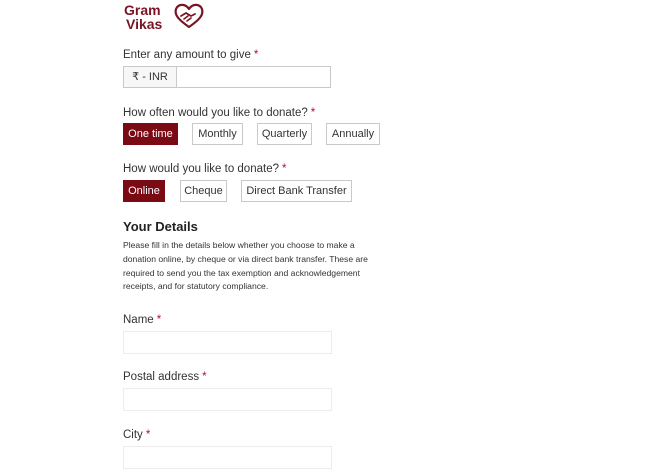 This screenshot has height=475, width=650. I want to click on frequency-option-quarterly: Quarterly, so click(284, 134).